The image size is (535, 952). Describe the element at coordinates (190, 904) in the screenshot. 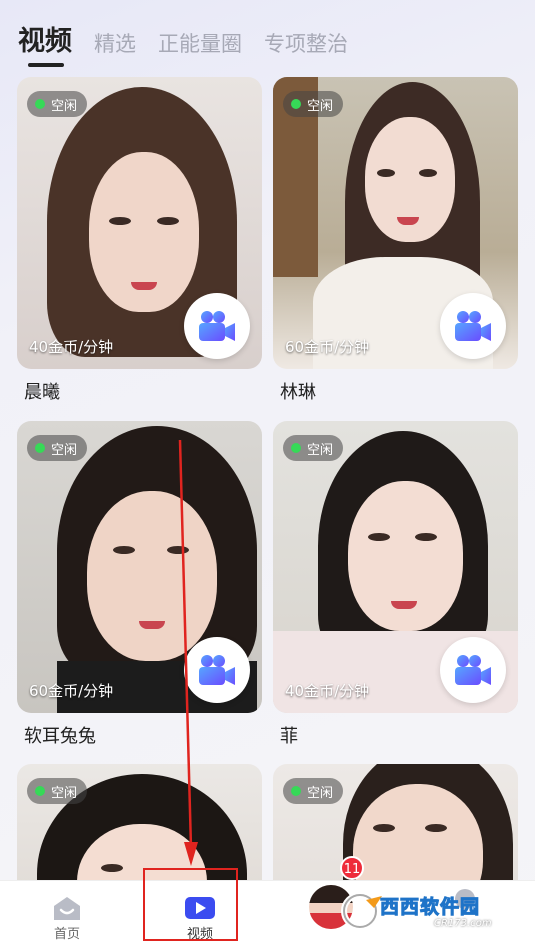

I see `annotation-box` at that location.